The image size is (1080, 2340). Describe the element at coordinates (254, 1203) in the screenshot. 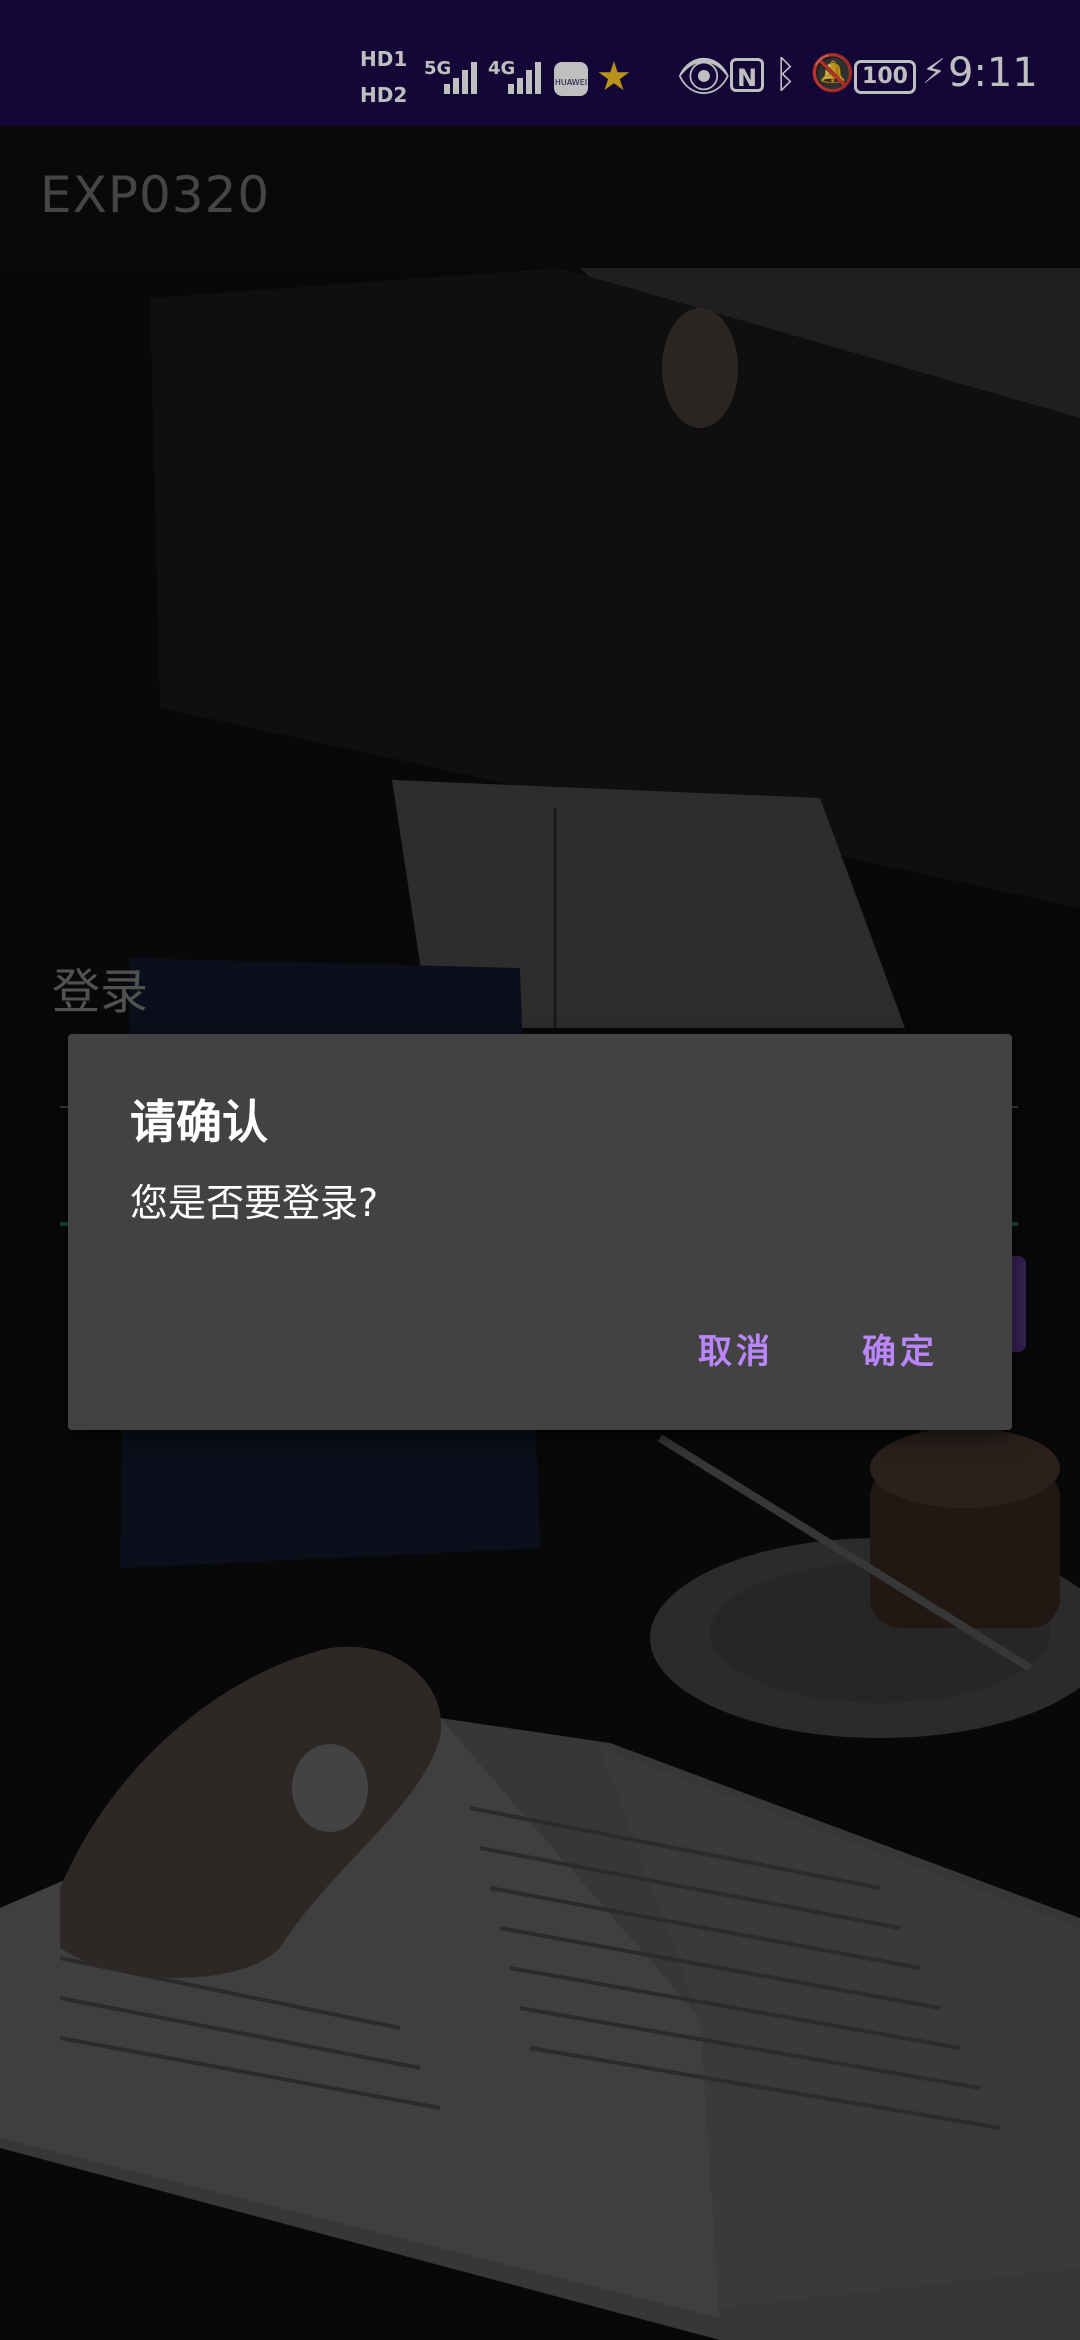

I see `dialog-message: 您是否要登录?` at that location.